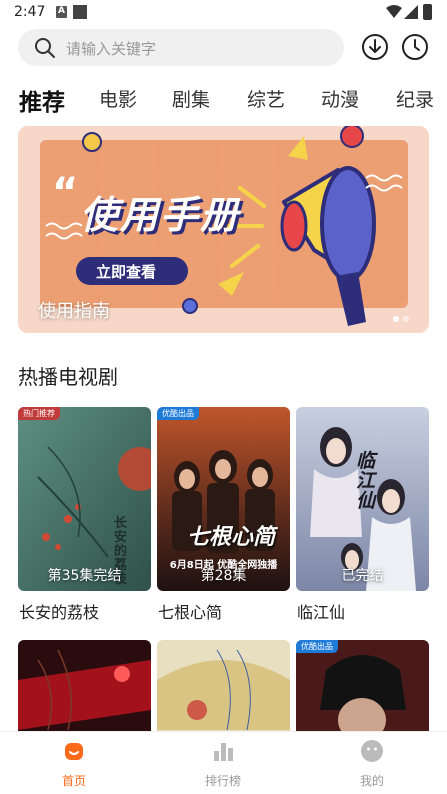 Image resolution: width=447 pixels, height=794 pixels. I want to click on home-icon, so click(74, 751).